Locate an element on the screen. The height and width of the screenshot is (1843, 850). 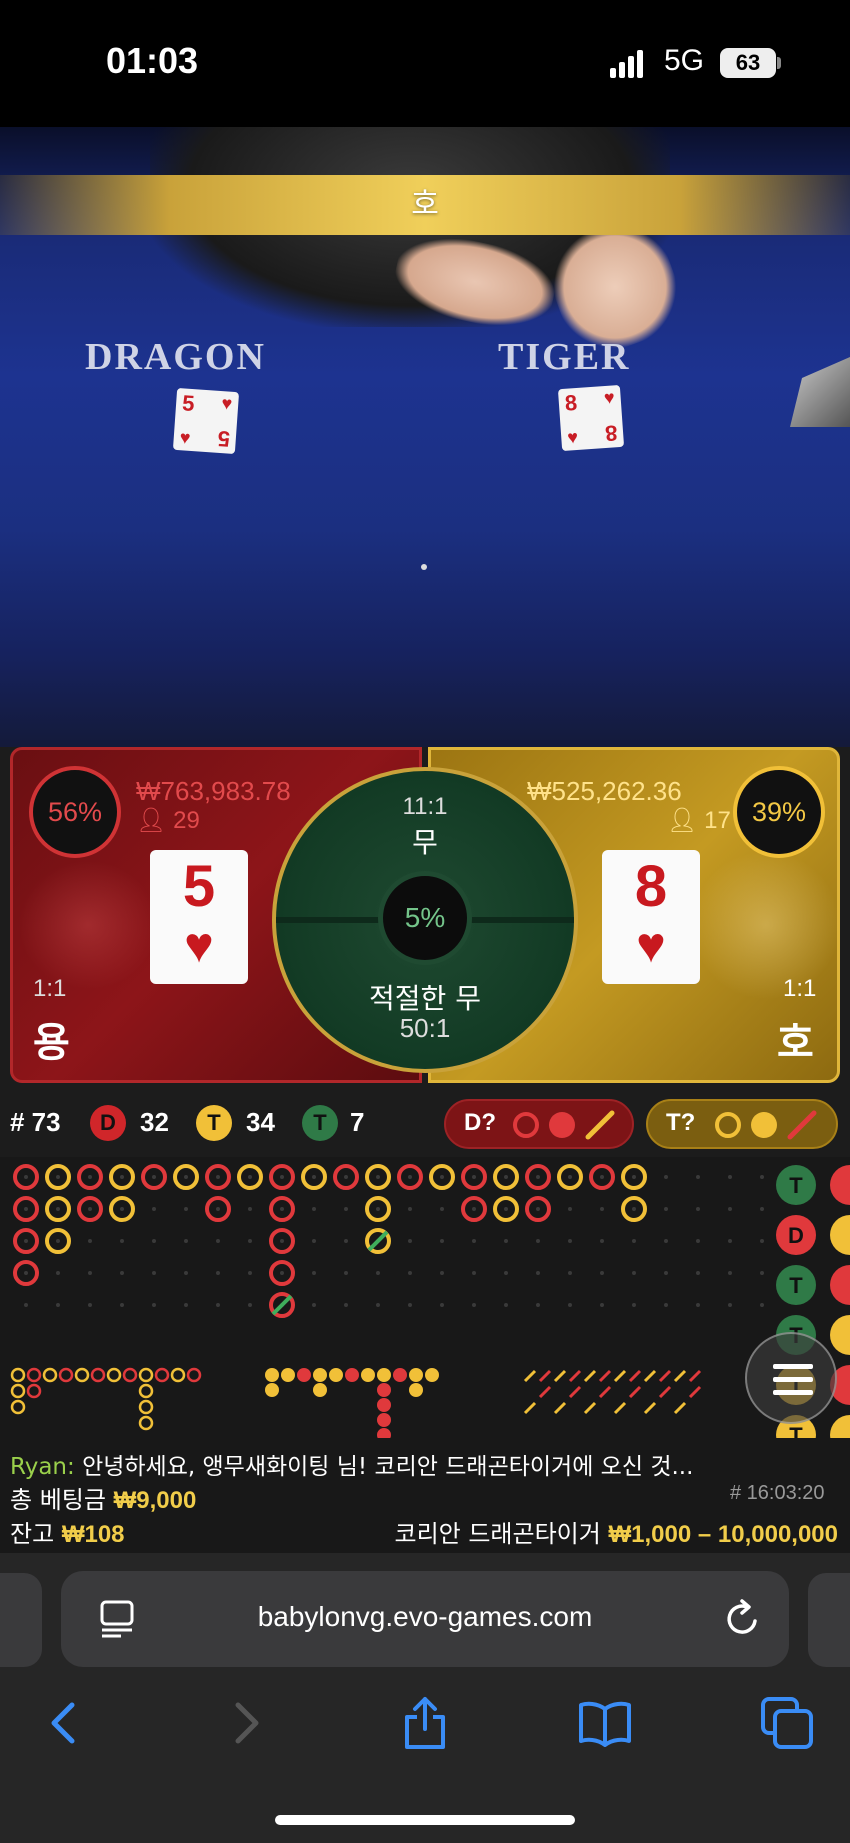
video-tiger-card: 8 ♥ ♥ 8 is located at coordinates (591, 418).